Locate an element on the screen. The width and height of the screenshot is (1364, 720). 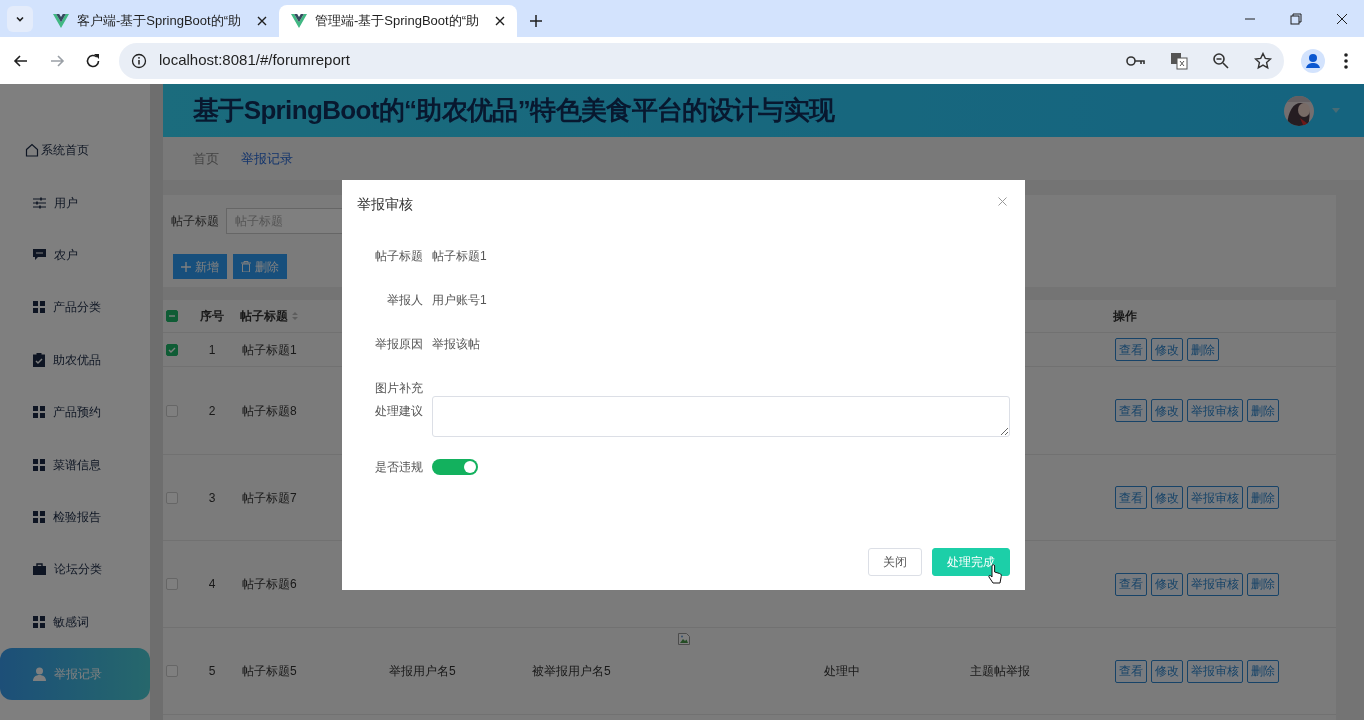
table-cell-text: 帖子标题6 is located at coordinates (269, 584).